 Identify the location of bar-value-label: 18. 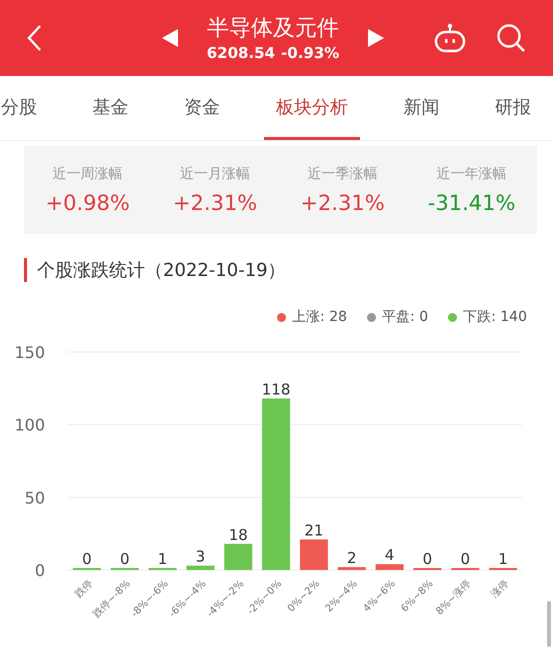
(238, 535).